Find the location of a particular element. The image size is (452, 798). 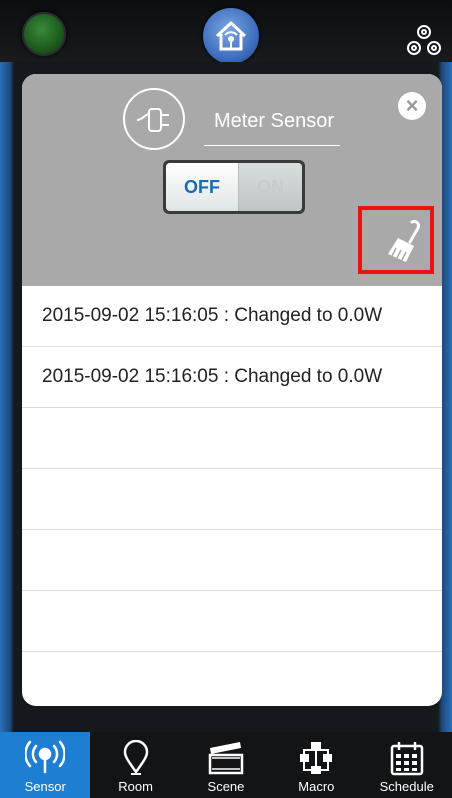

sensor-icon is located at coordinates (45, 757).